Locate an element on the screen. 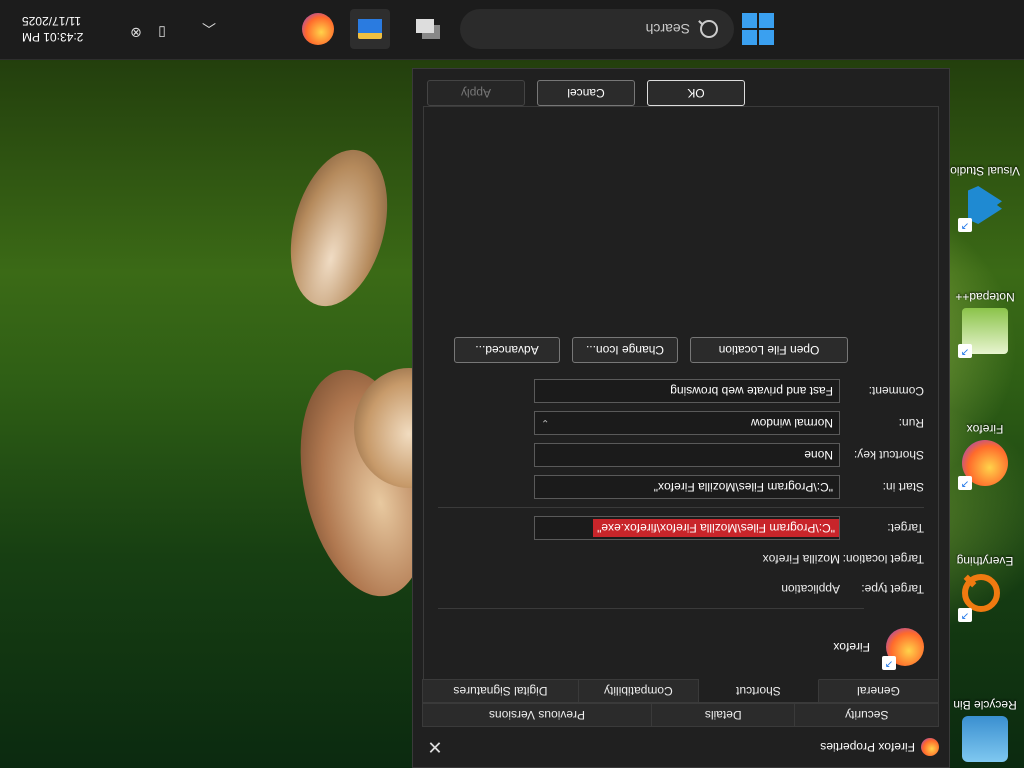 This screenshot has width=1024, height=768. firefox-icon is located at coordinates (930, 747).